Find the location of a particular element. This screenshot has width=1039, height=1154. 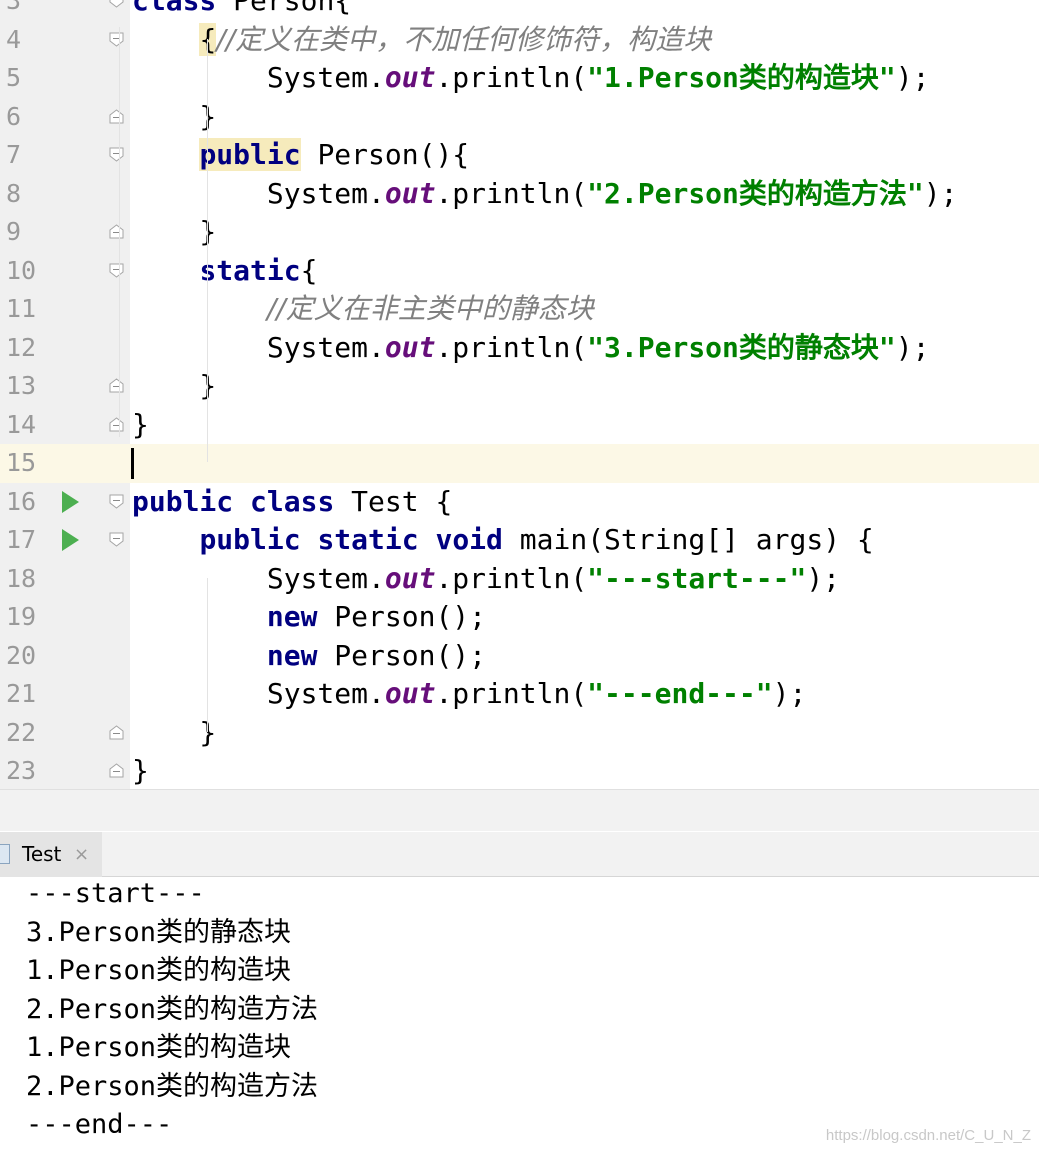

code-line: 11 //定义在非主类中的静态块 is located at coordinates (519, 309).